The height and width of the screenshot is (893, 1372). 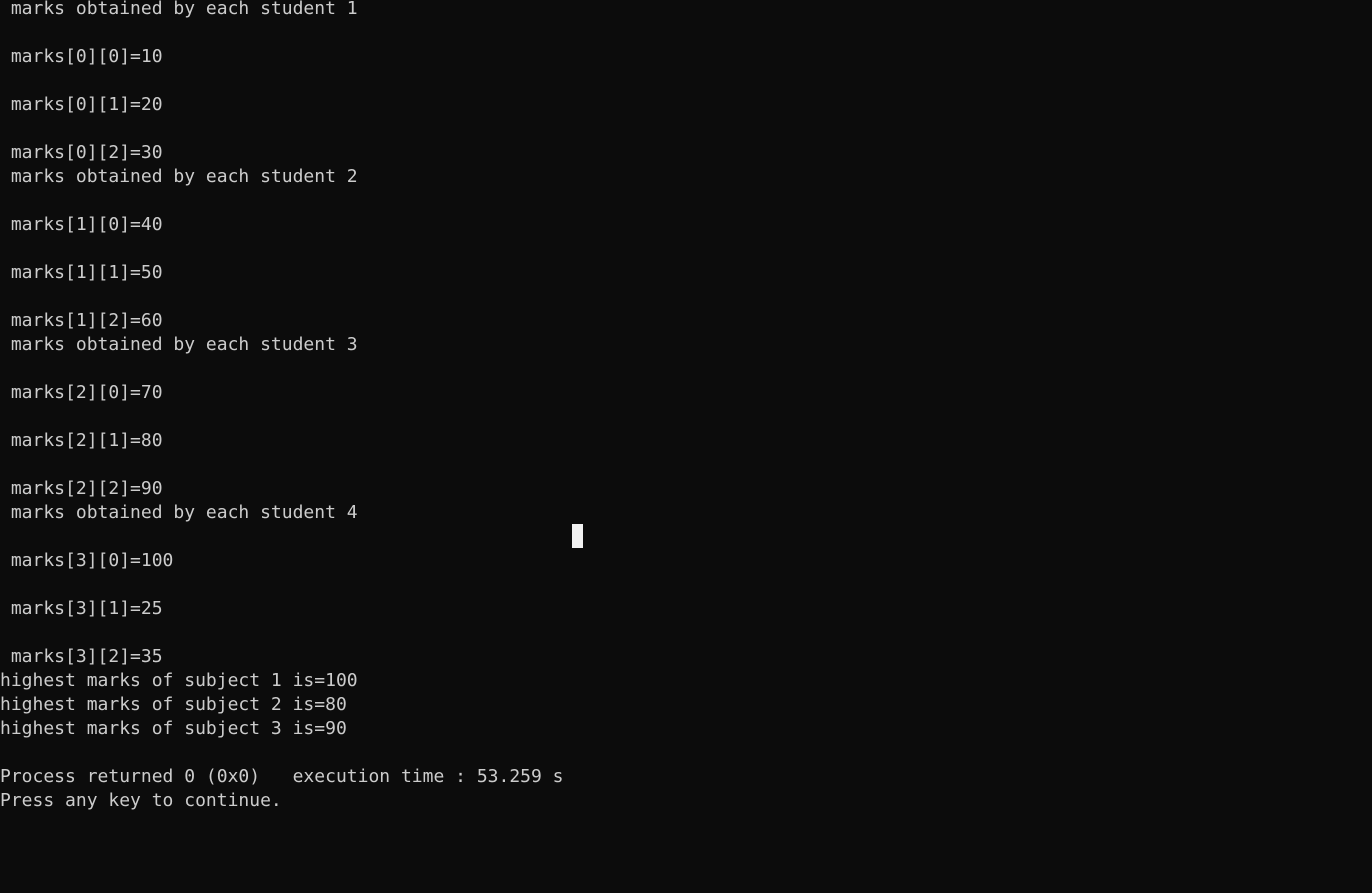 I want to click on console-line: marks obtained by each student 2, so click(x=179, y=176).